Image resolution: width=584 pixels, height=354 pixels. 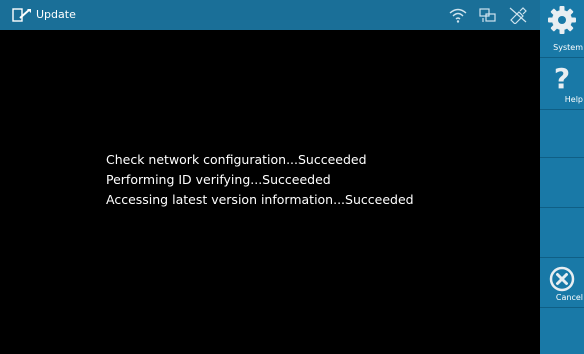 What do you see at coordinates (518, 15) in the screenshot?
I see `usb-icon` at bounding box center [518, 15].